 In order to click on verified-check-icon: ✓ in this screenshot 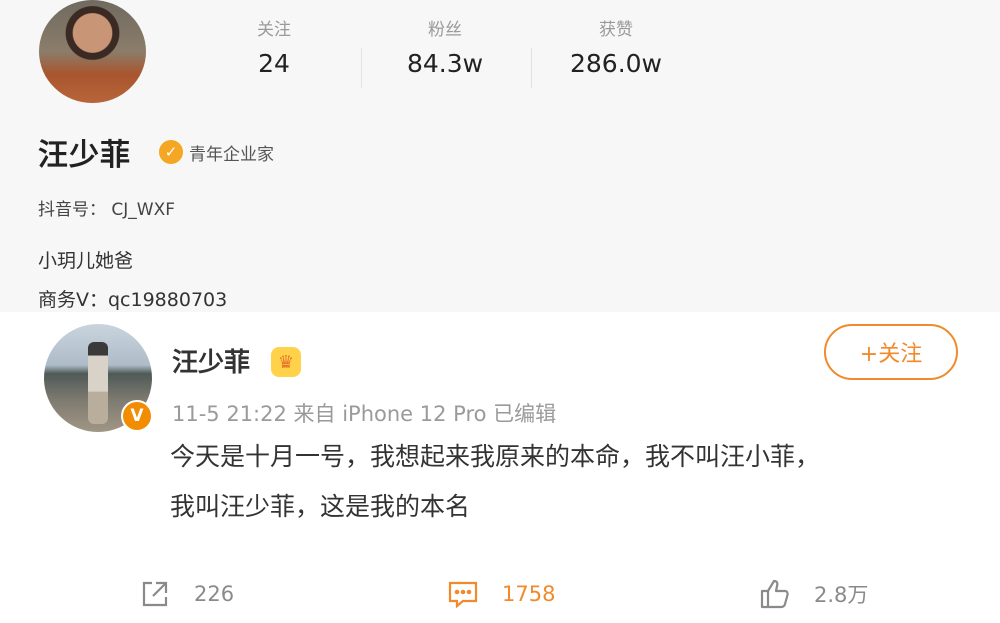, I will do `click(171, 152)`.